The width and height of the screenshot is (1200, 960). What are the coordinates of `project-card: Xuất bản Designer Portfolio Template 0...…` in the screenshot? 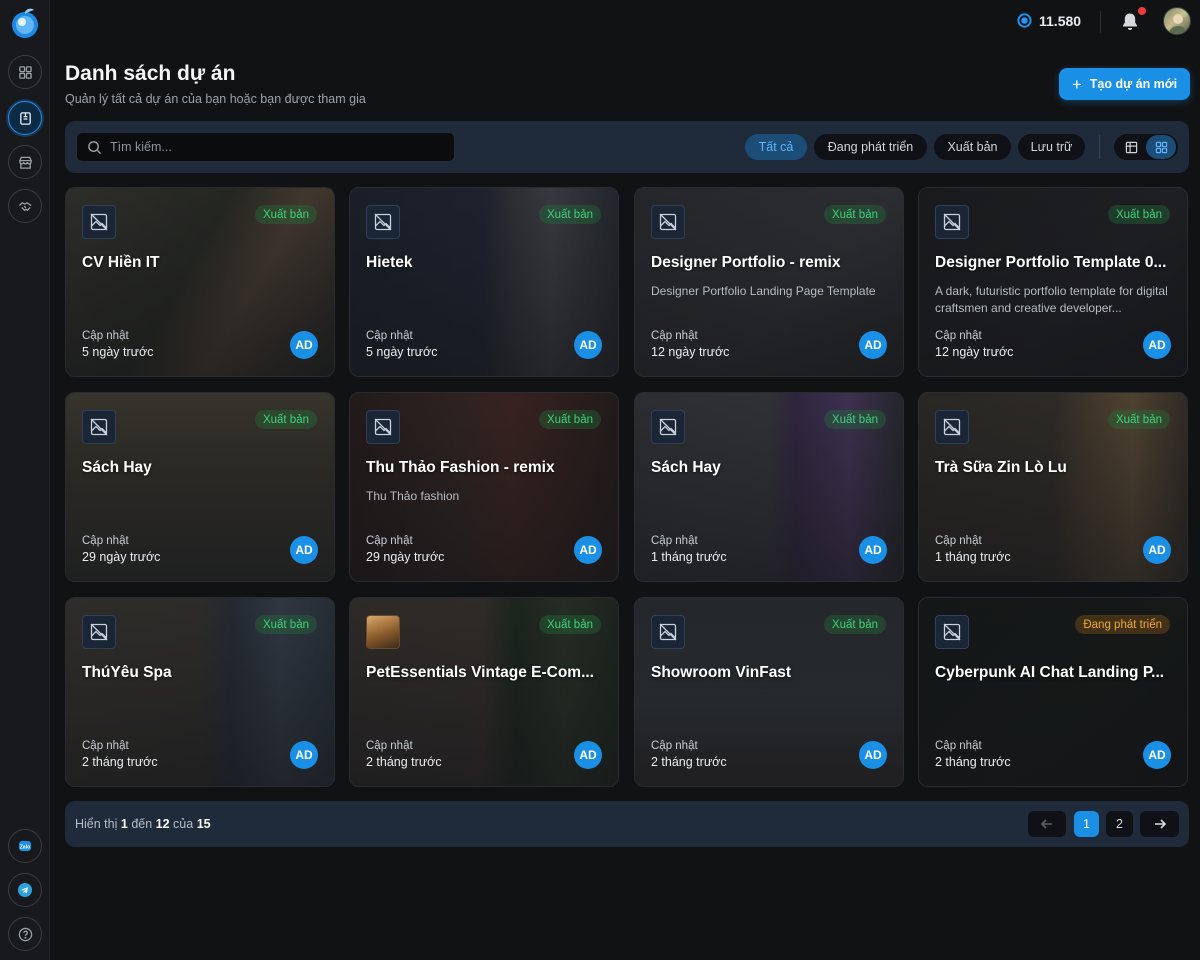 It's located at (1053, 282).